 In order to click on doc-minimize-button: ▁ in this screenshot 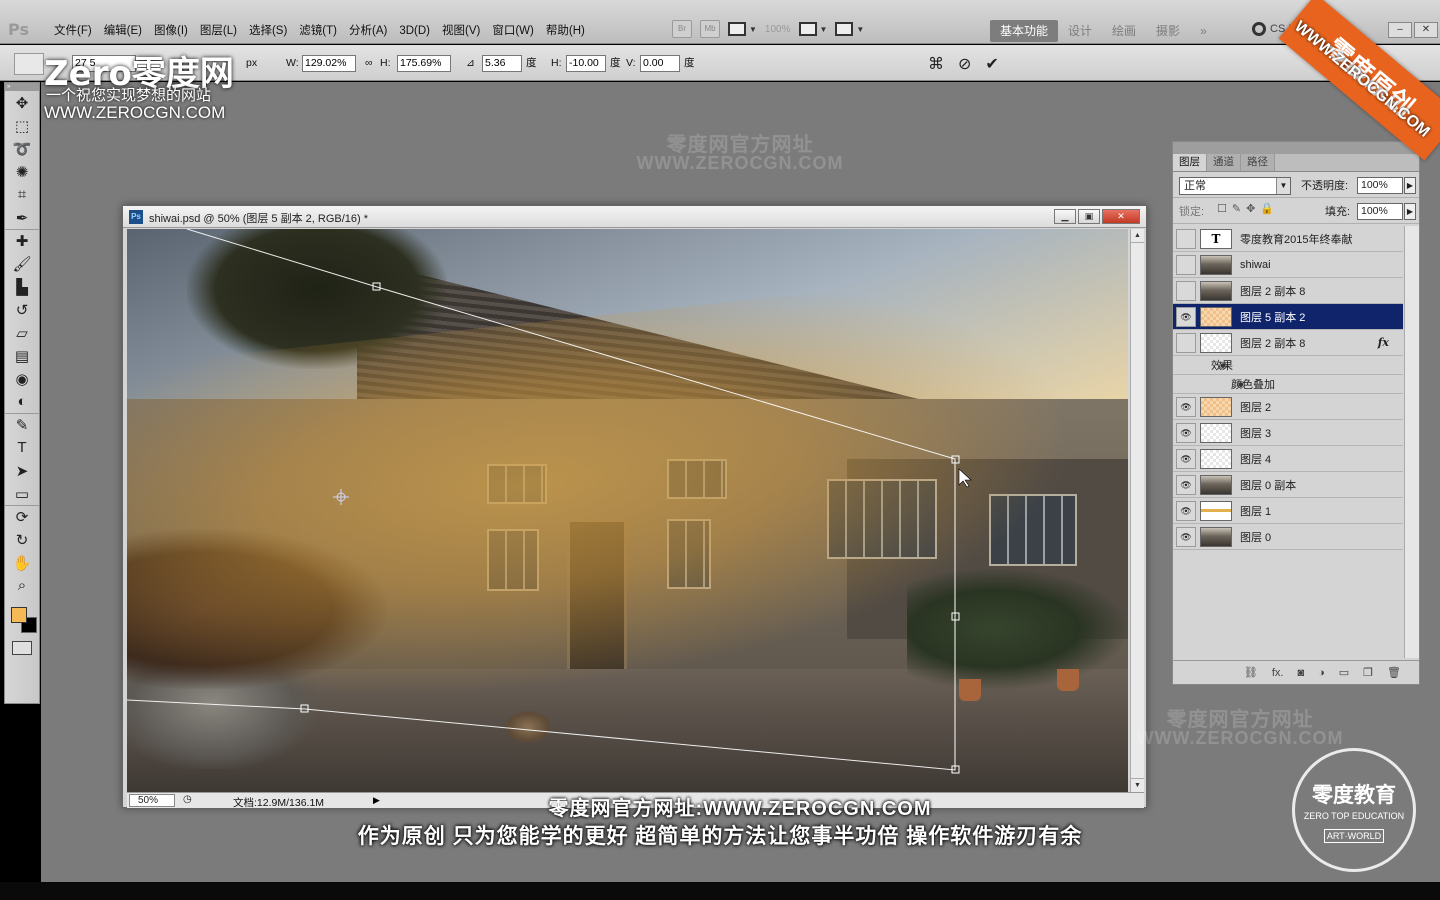, I will do `click(1065, 216)`.